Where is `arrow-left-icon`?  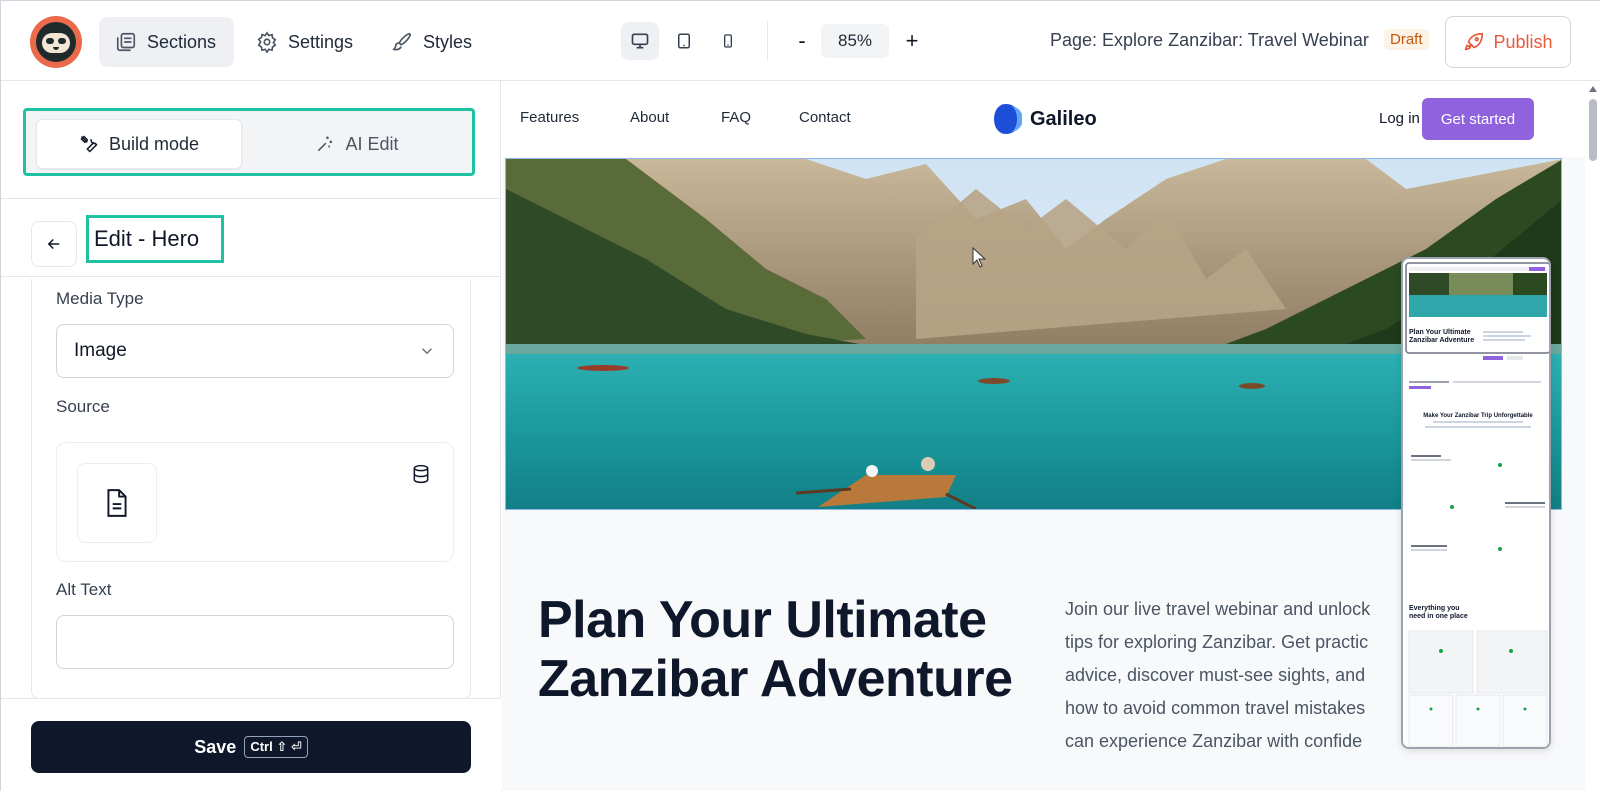
arrow-left-icon is located at coordinates (53, 244).